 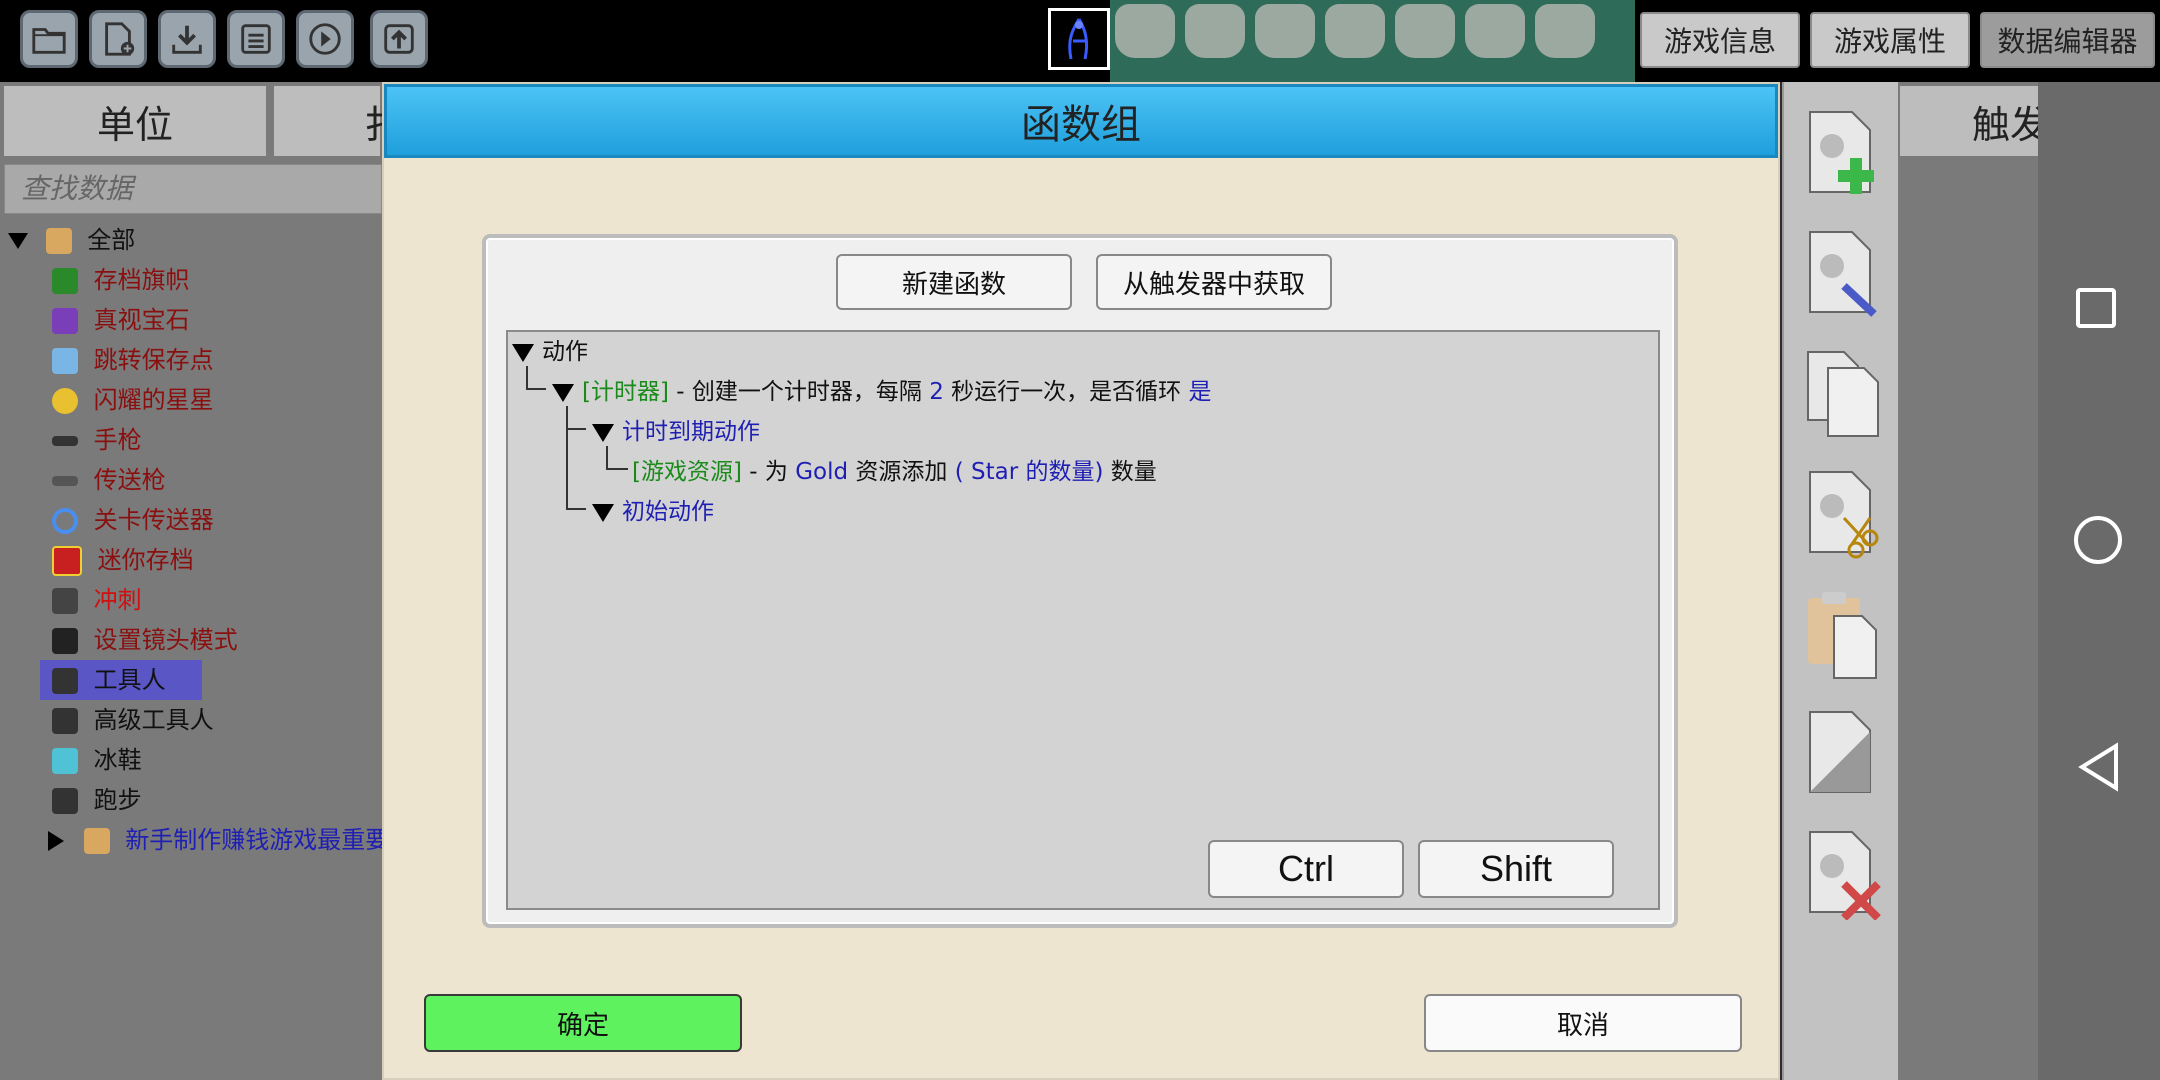 I want to click on new-file-icon, so click(x=118, y=39).